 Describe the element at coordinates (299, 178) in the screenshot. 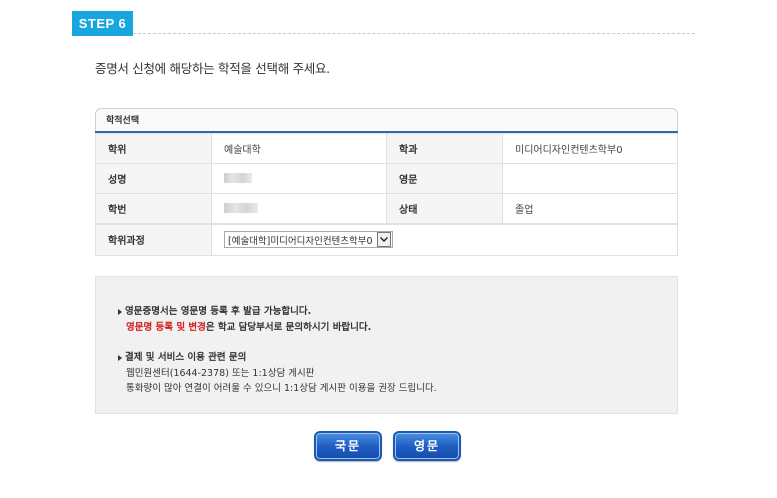

I see `name-value` at that location.